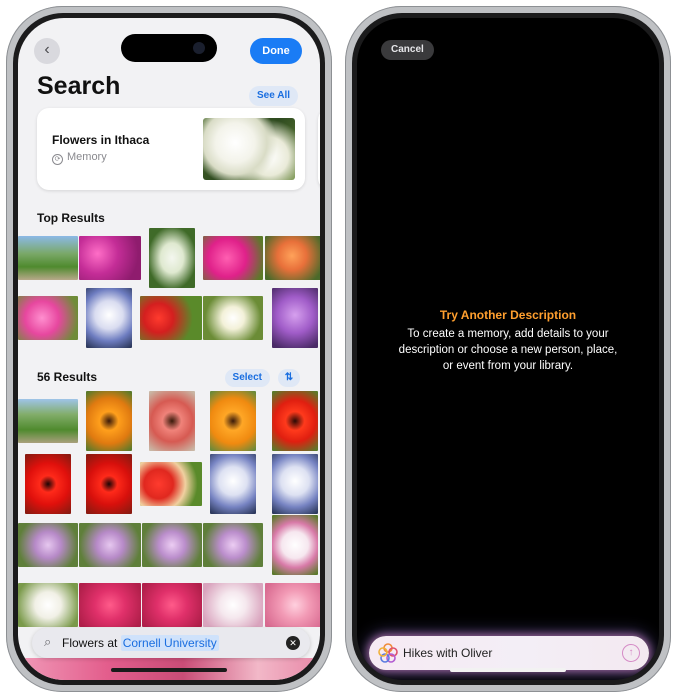 Image resolution: width=676 pixels, height=697 pixels. What do you see at coordinates (508, 315) in the screenshot?
I see `message-title: Try Another Description` at bounding box center [508, 315].